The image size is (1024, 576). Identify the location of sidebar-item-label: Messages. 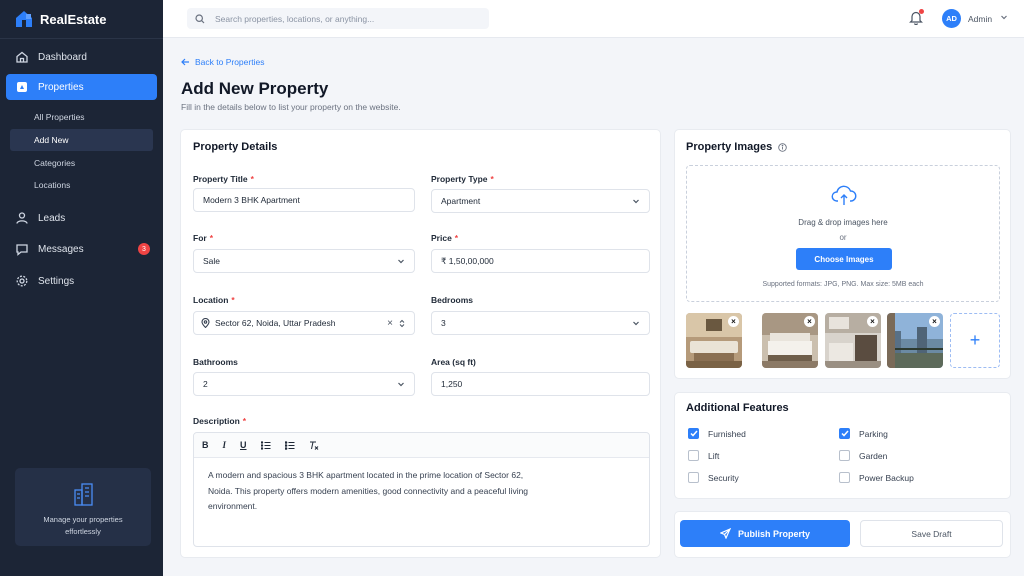
(61, 249).